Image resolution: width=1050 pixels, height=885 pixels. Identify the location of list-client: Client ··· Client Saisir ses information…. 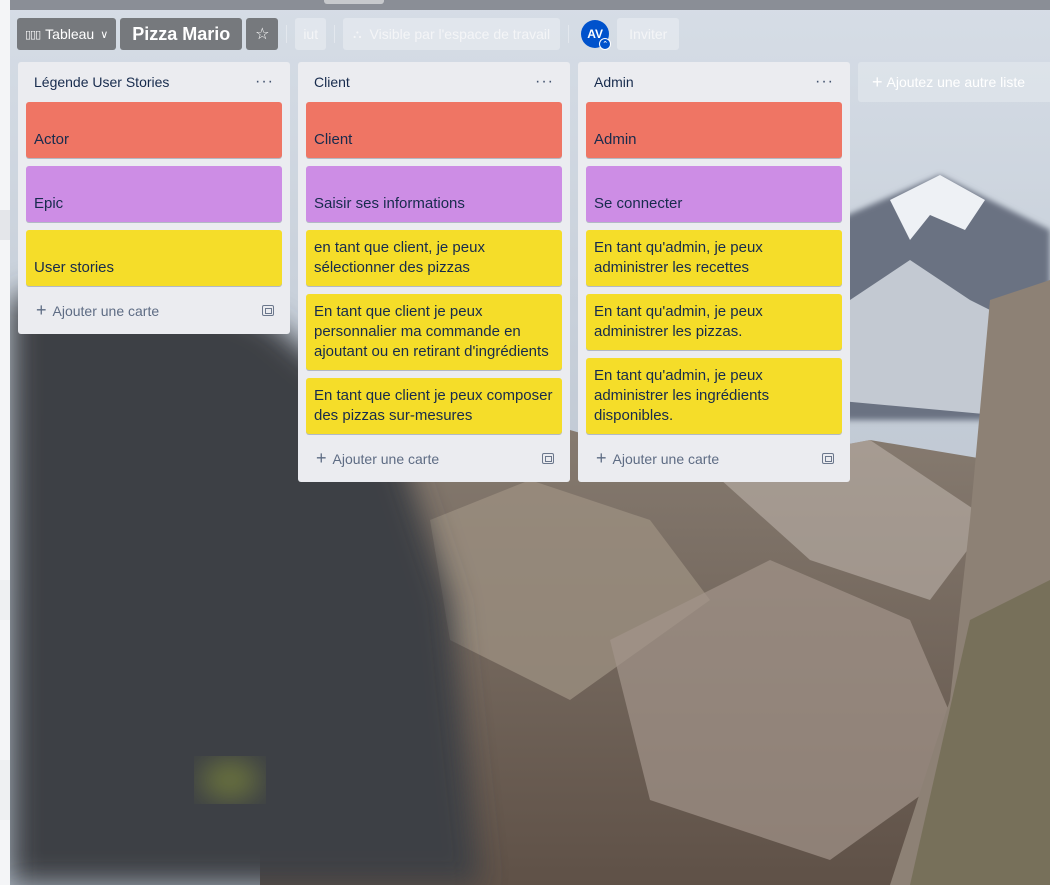
(434, 272).